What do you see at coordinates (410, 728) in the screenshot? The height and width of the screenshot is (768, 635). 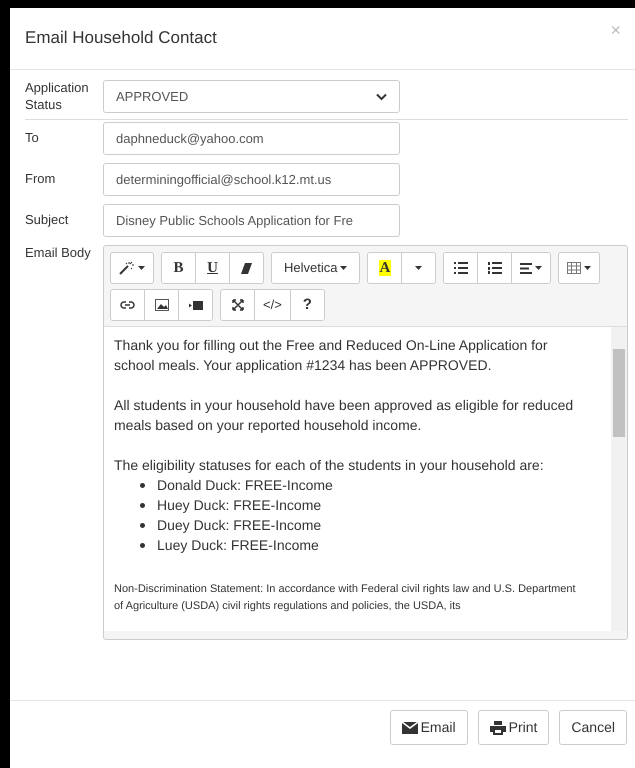 I see `envelope-icon` at bounding box center [410, 728].